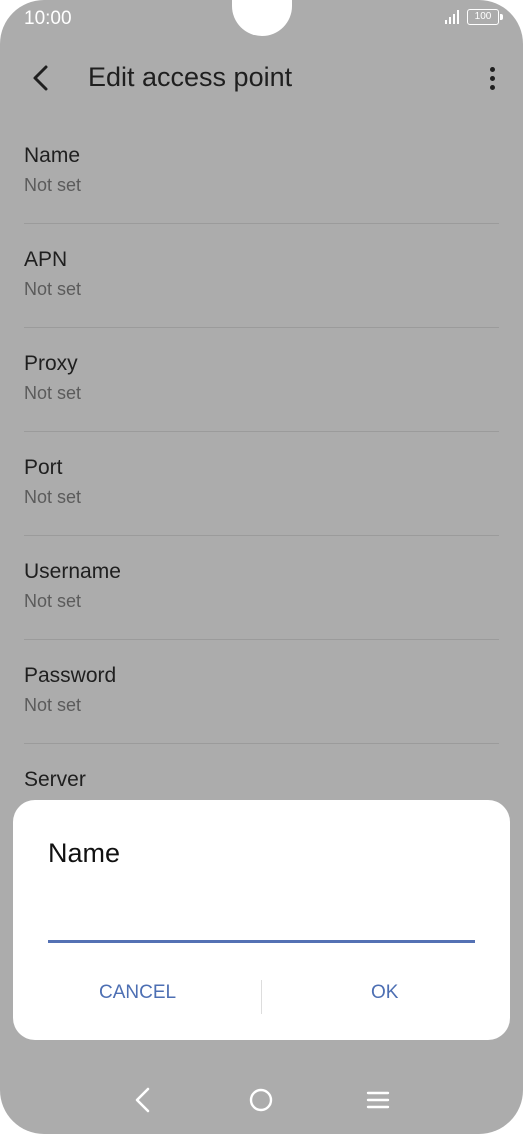 The height and width of the screenshot is (1134, 523). I want to click on pref-title: Server, so click(55, 779).